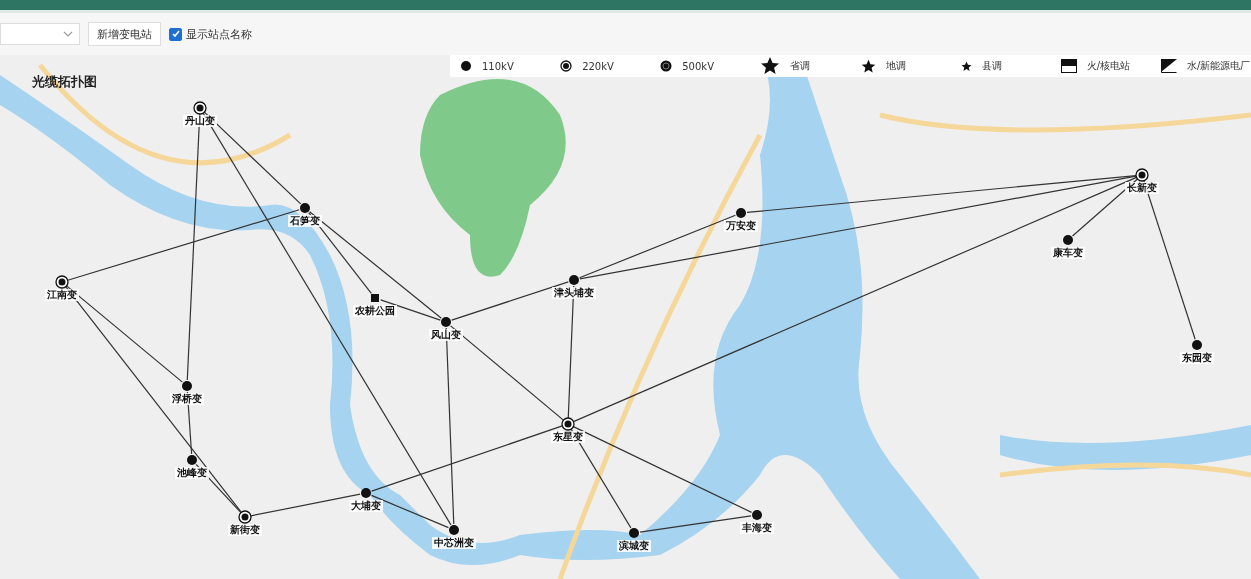 This screenshot has width=1251, height=579. Describe the element at coordinates (68, 34) in the screenshot. I see `caret-icon` at that location.